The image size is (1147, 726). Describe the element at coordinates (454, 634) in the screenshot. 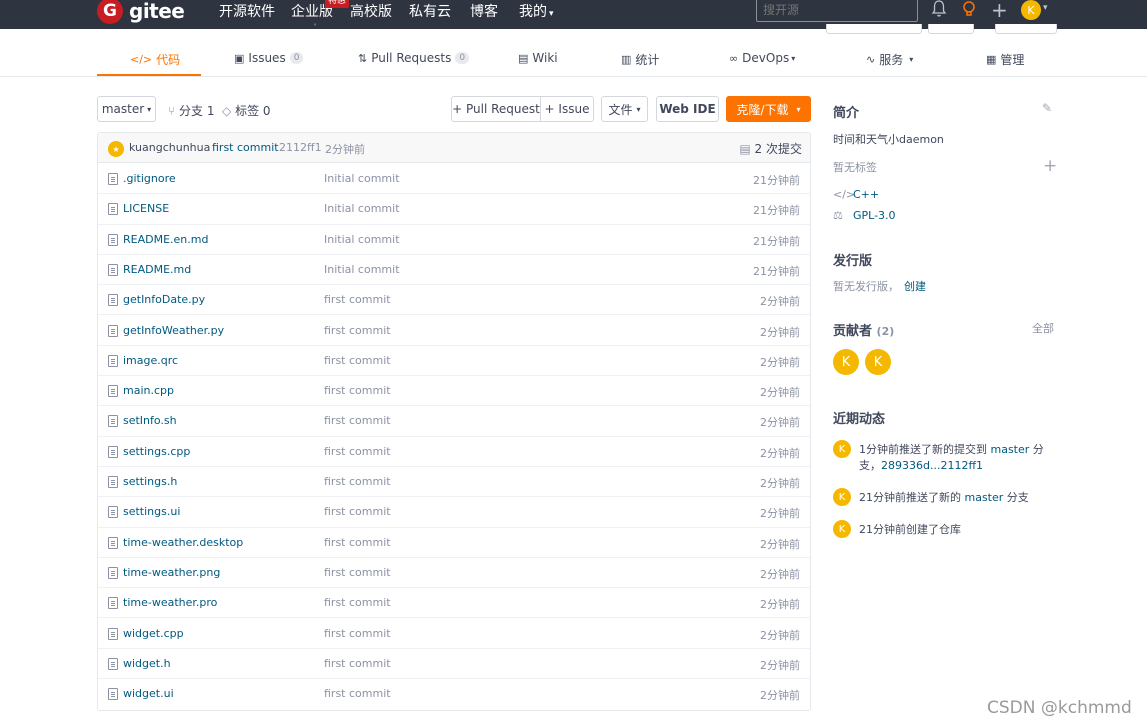

I see `table-row: widget.cpp first commit 2分钟前` at that location.